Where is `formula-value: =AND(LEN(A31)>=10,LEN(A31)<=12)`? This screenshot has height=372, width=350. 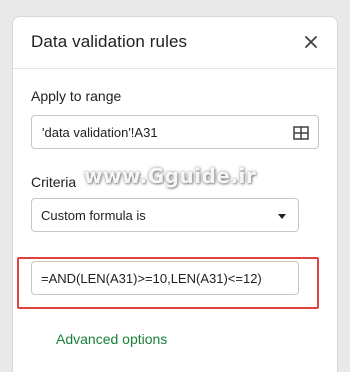
formula-value: =AND(LEN(A31)>=10,LEN(A31)<=12) is located at coordinates (151, 278).